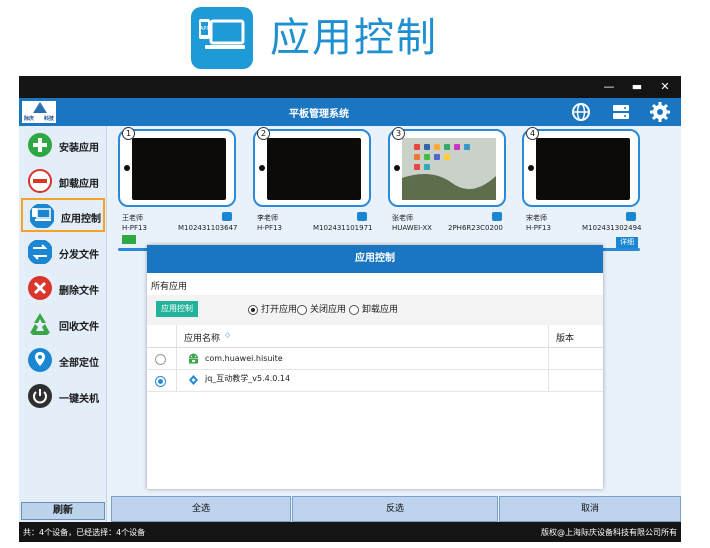  I want to click on globe-icon, so click(581, 112).